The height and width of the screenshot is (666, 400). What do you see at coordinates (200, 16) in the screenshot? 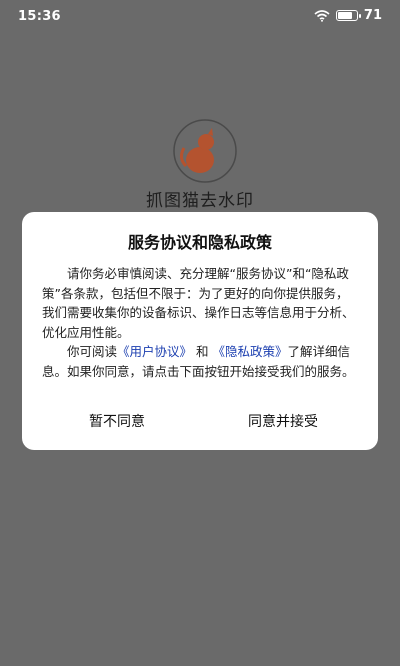
I see `status-bar: 15:36 71` at bounding box center [200, 16].